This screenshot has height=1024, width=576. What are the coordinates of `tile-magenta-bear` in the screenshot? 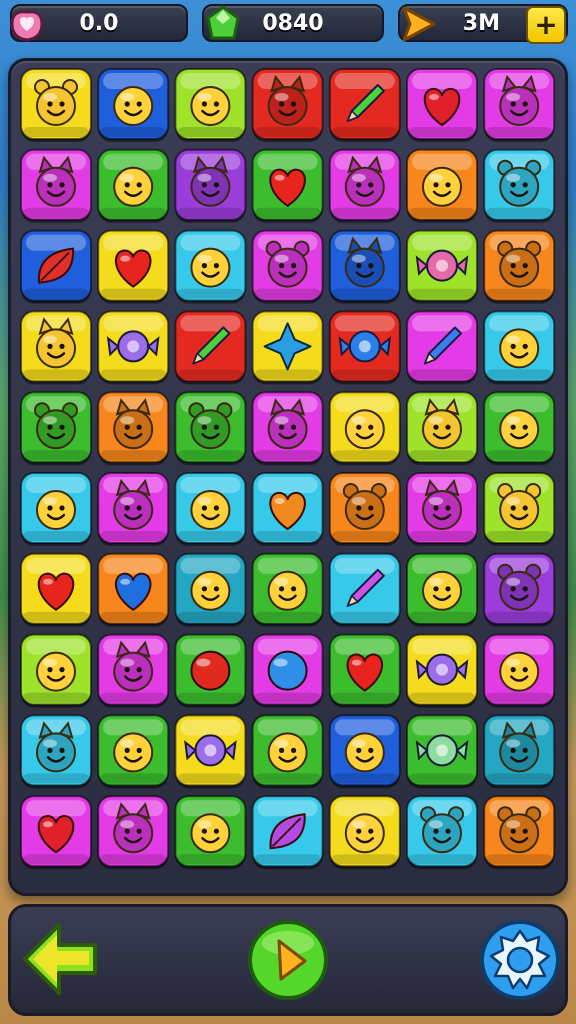 It's located at (287, 266).